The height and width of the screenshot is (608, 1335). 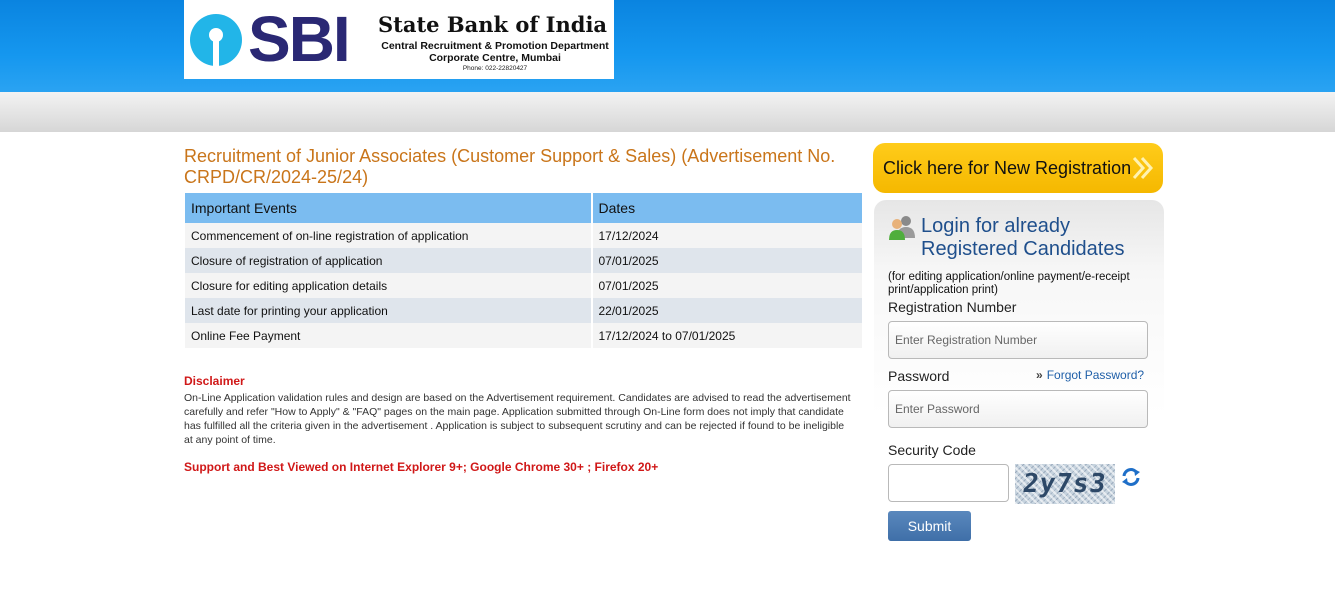 I want to click on date-cell: 22/01/2025, so click(x=727, y=310).